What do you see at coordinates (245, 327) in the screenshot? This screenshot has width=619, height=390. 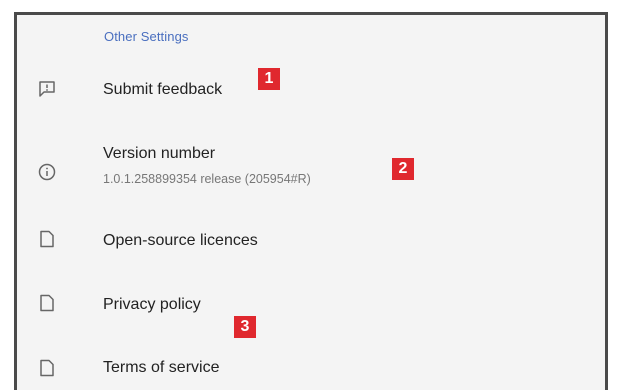 I see `callout-badge-3: 3` at bounding box center [245, 327].